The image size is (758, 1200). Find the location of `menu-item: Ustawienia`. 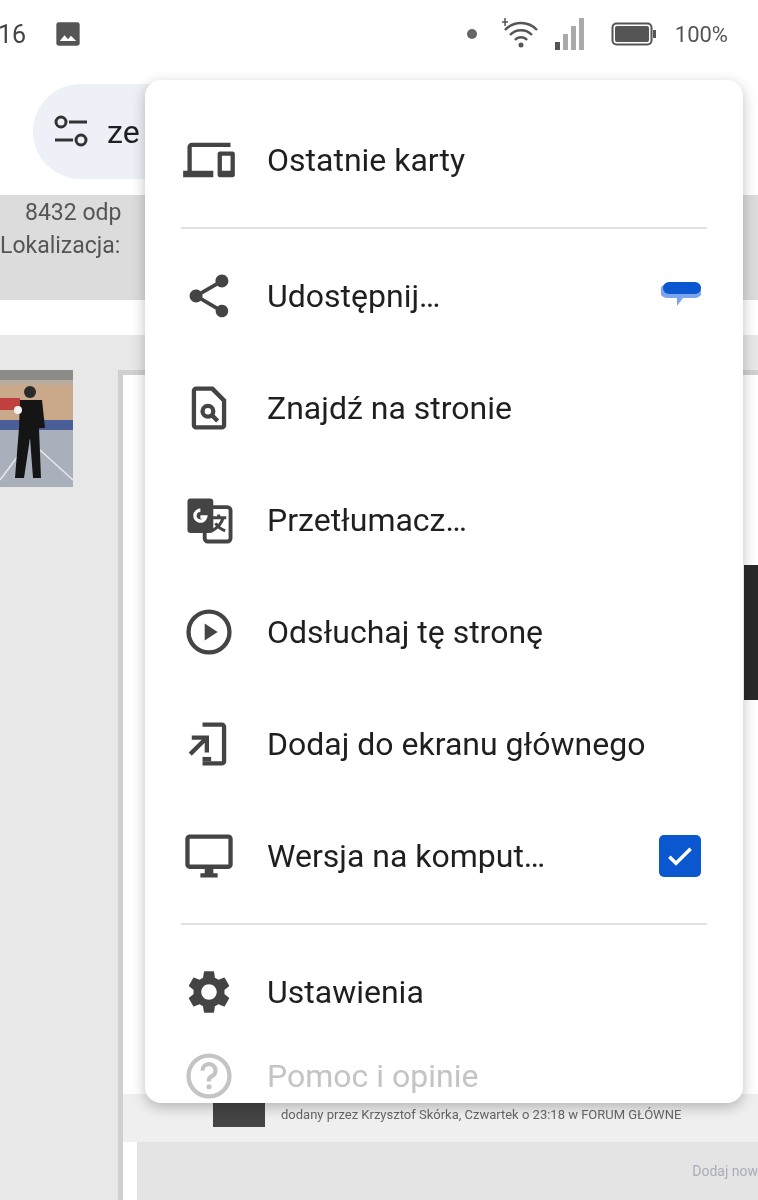

menu-item: Ustawienia is located at coordinates (444, 992).